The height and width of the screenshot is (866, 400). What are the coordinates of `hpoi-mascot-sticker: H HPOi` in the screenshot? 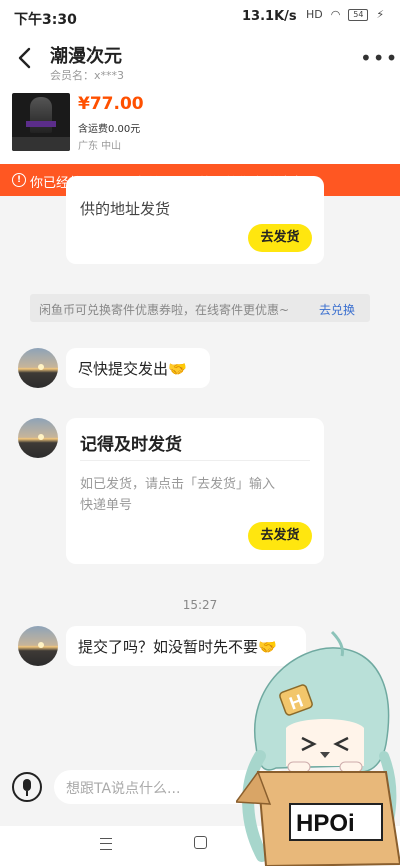 It's located at (318, 748).